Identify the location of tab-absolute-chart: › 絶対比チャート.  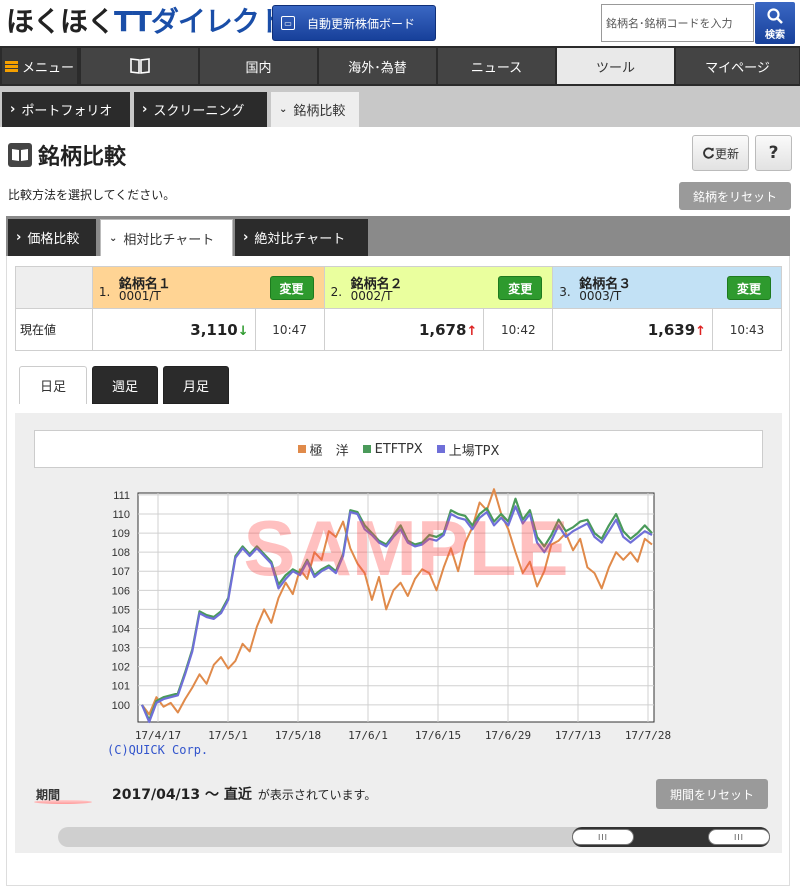
(301, 237).